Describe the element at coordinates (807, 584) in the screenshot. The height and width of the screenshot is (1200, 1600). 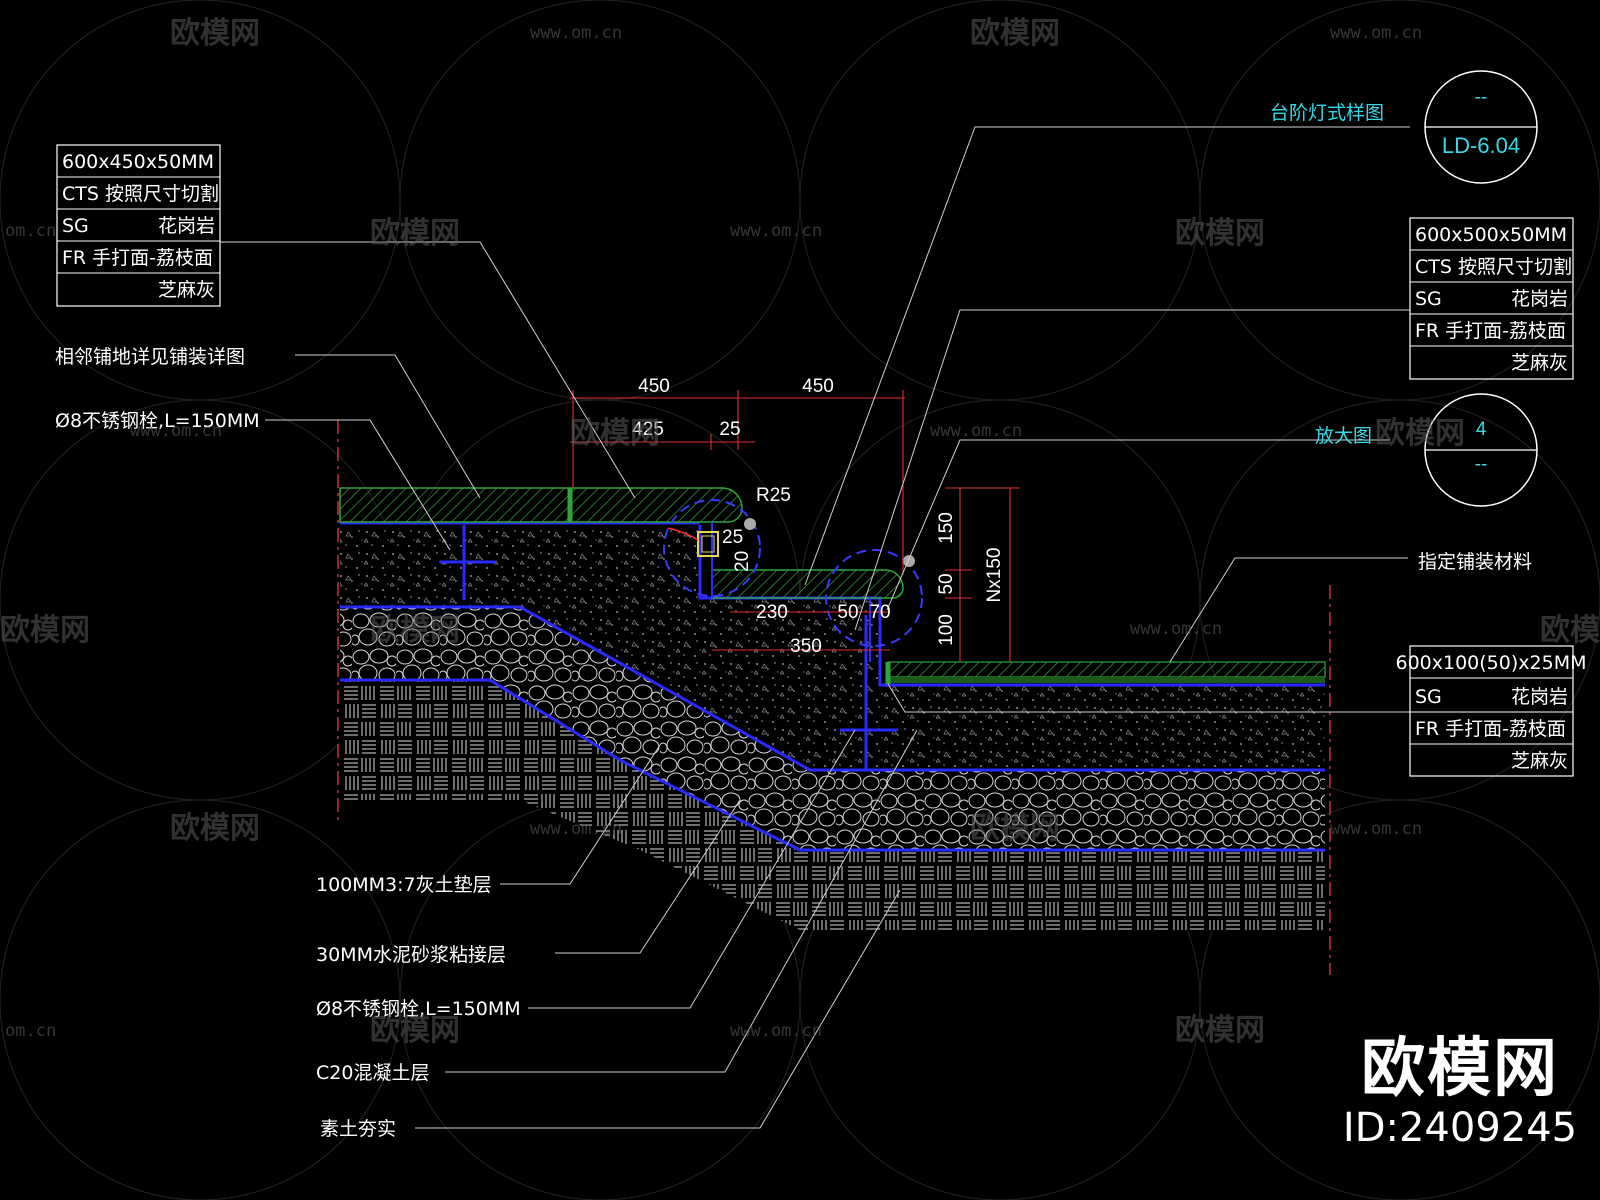
I see `lower-step-slab` at that location.